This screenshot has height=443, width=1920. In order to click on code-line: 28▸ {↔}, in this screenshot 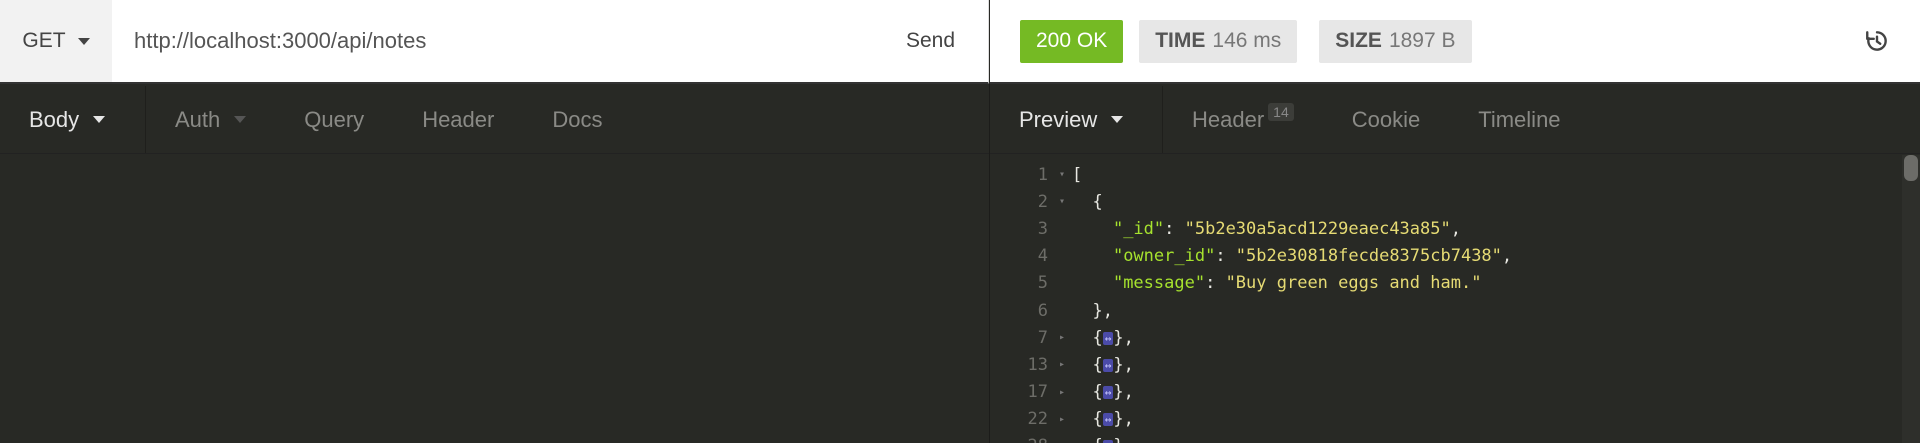, I will do `click(1455, 438)`.